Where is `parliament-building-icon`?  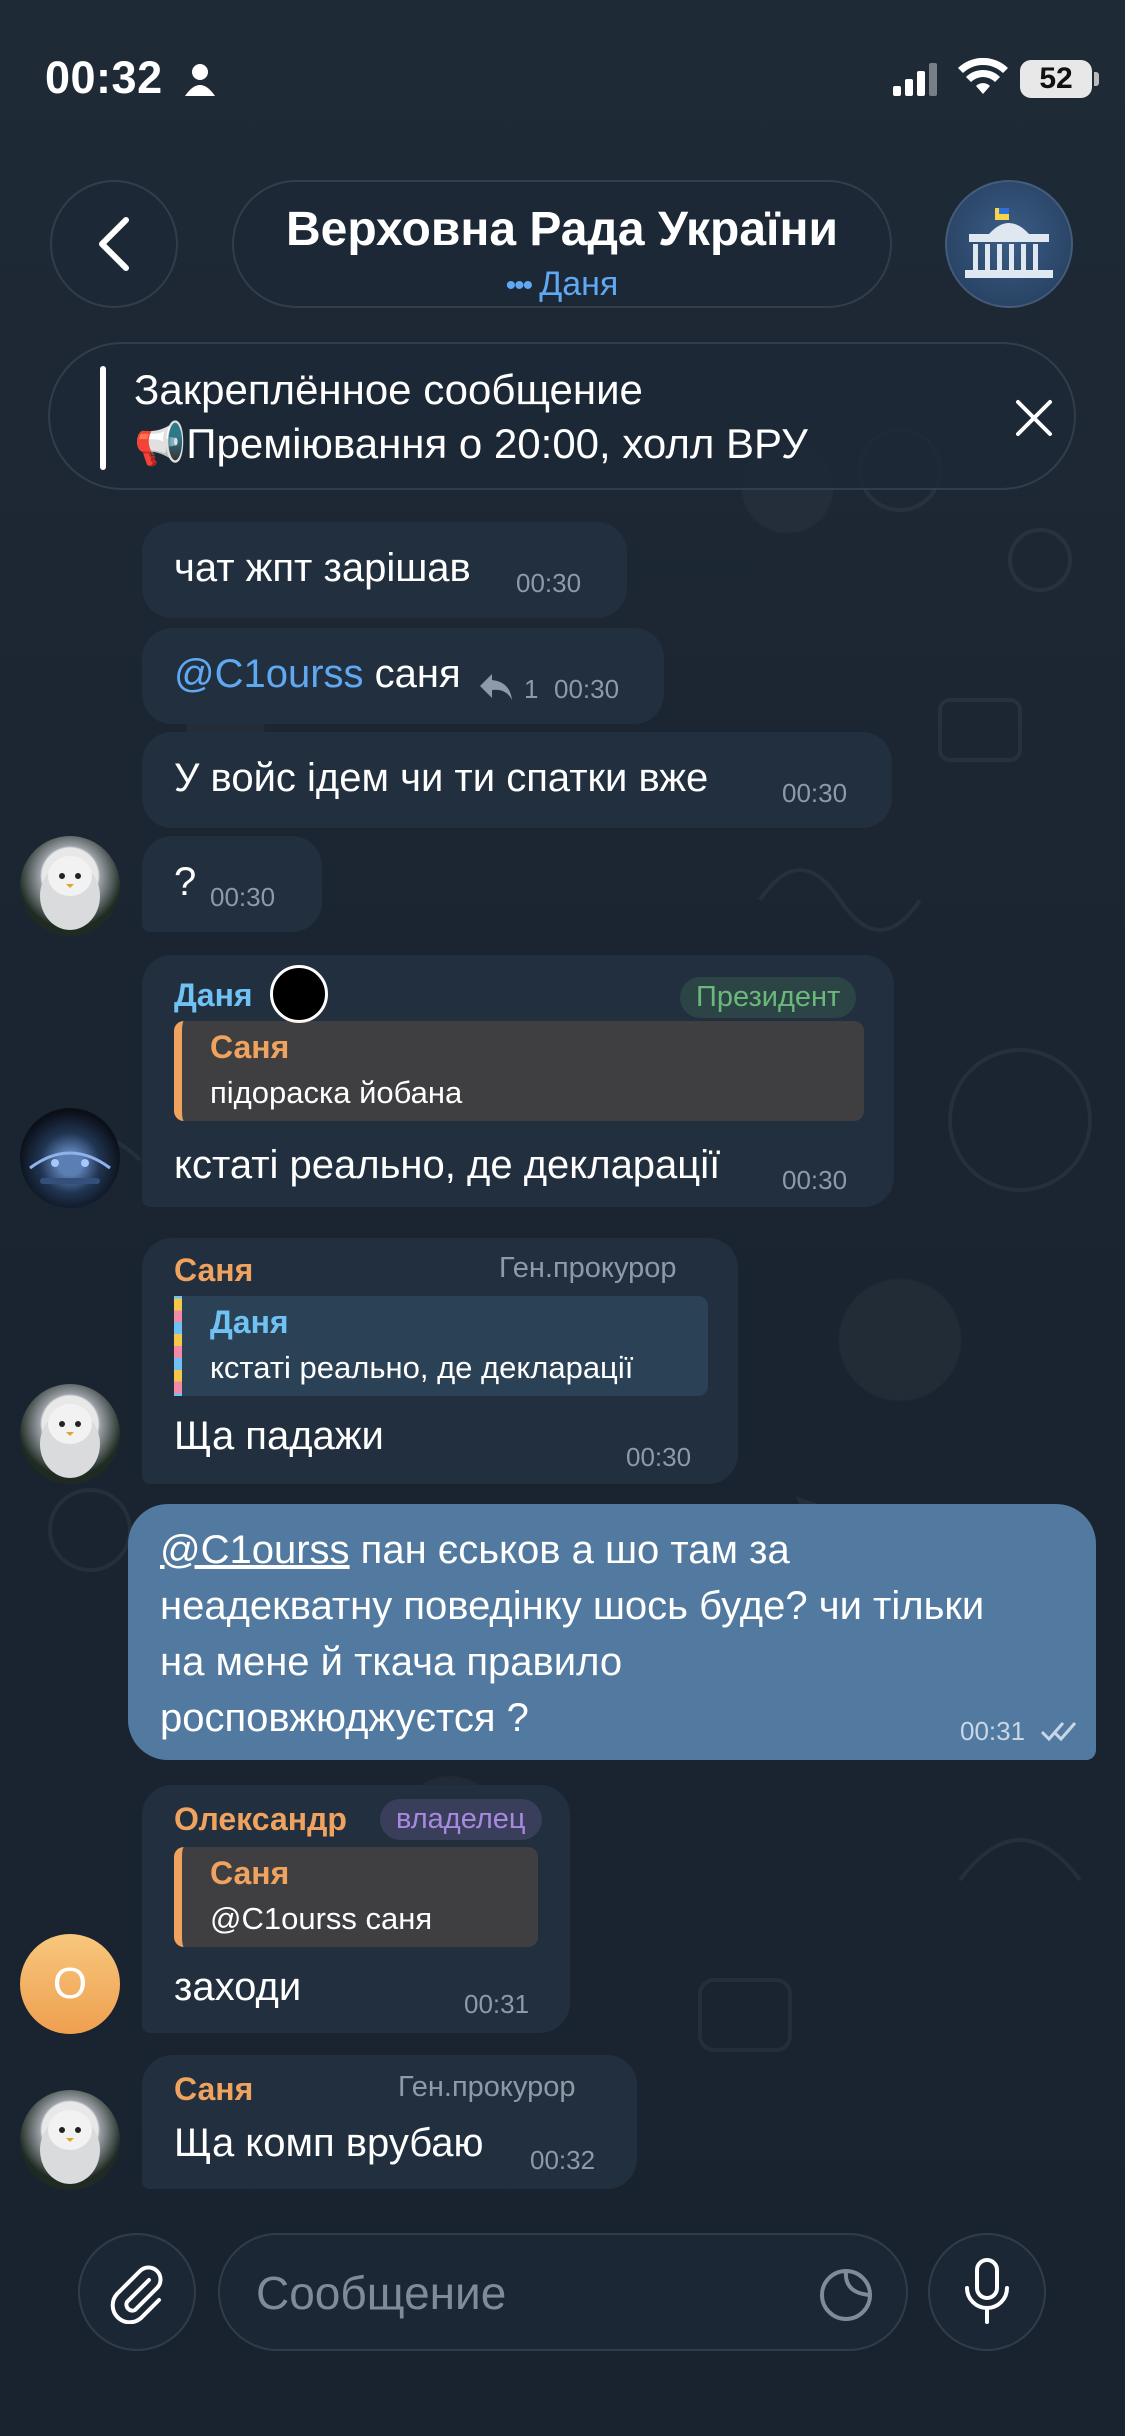
parliament-building-icon is located at coordinates (1009, 243).